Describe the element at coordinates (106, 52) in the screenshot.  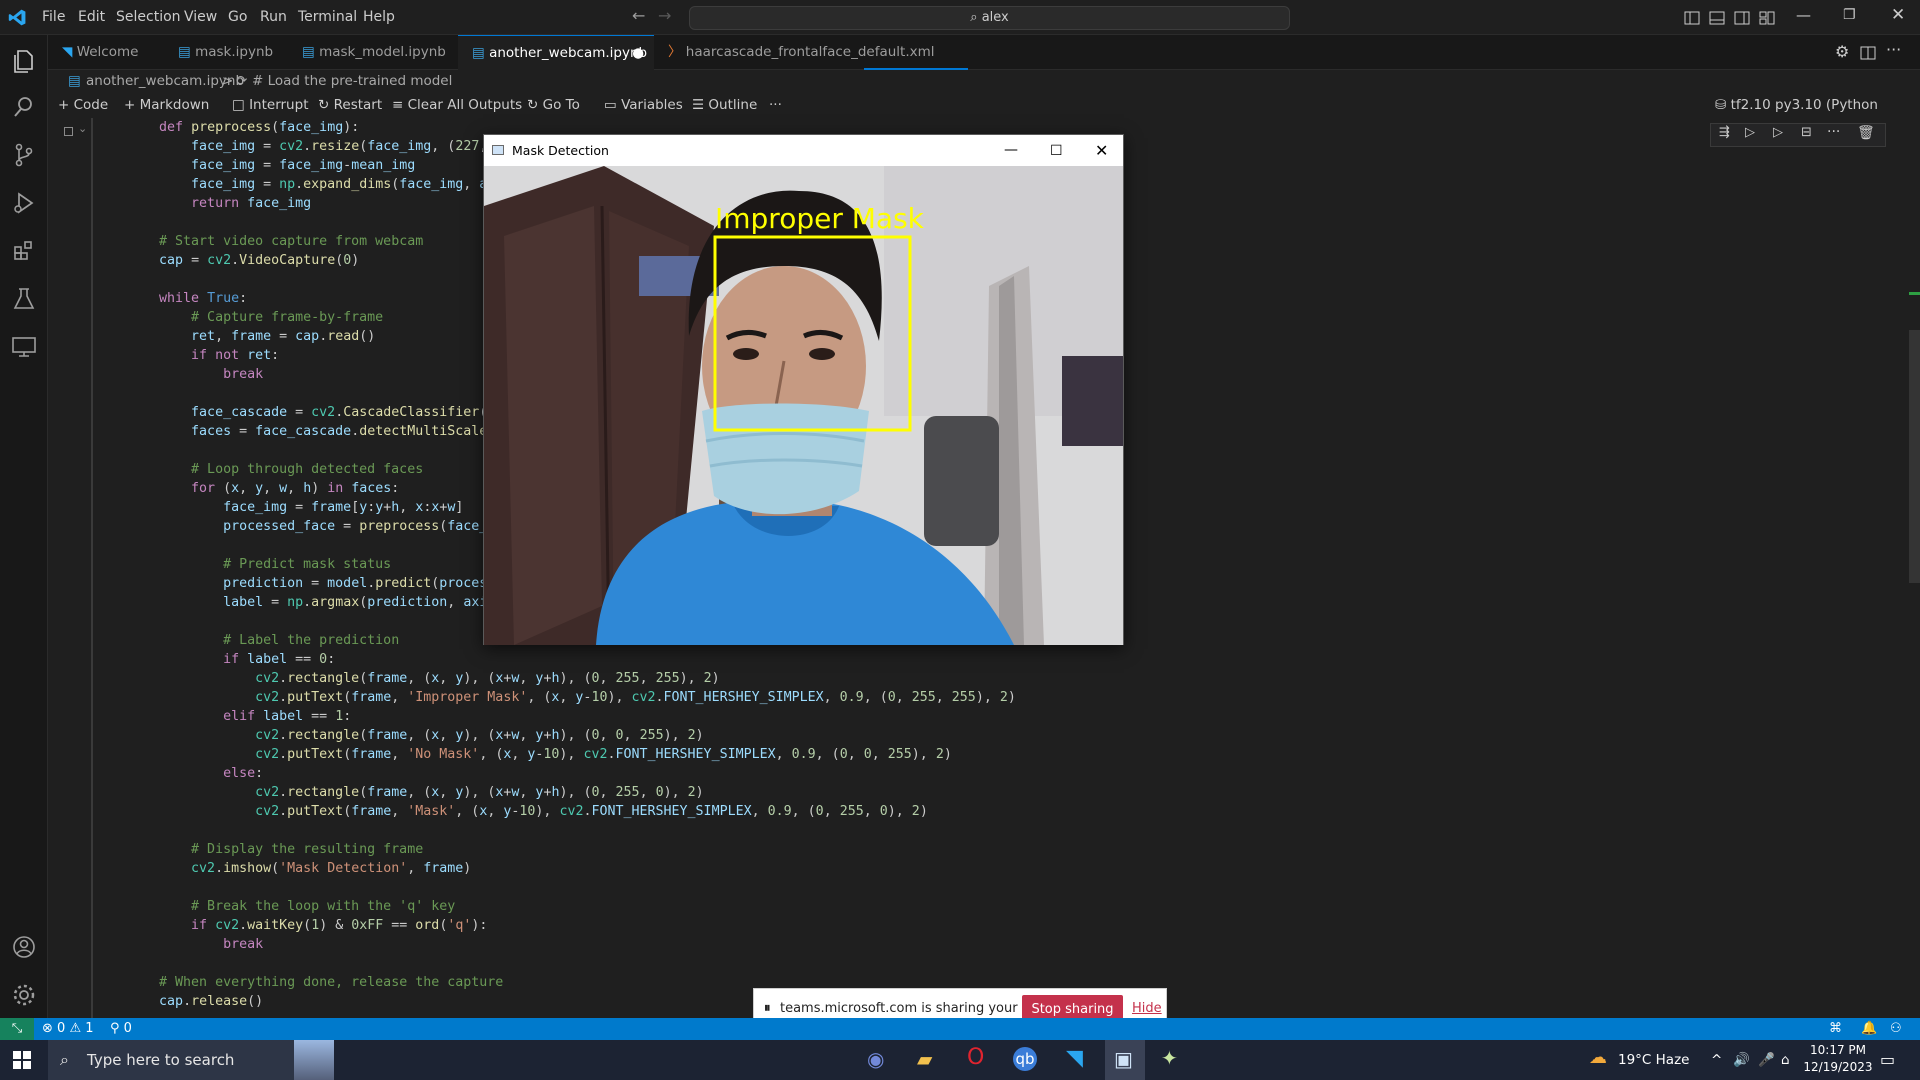
I see `tab-welcome: ◥ Welcome` at that location.